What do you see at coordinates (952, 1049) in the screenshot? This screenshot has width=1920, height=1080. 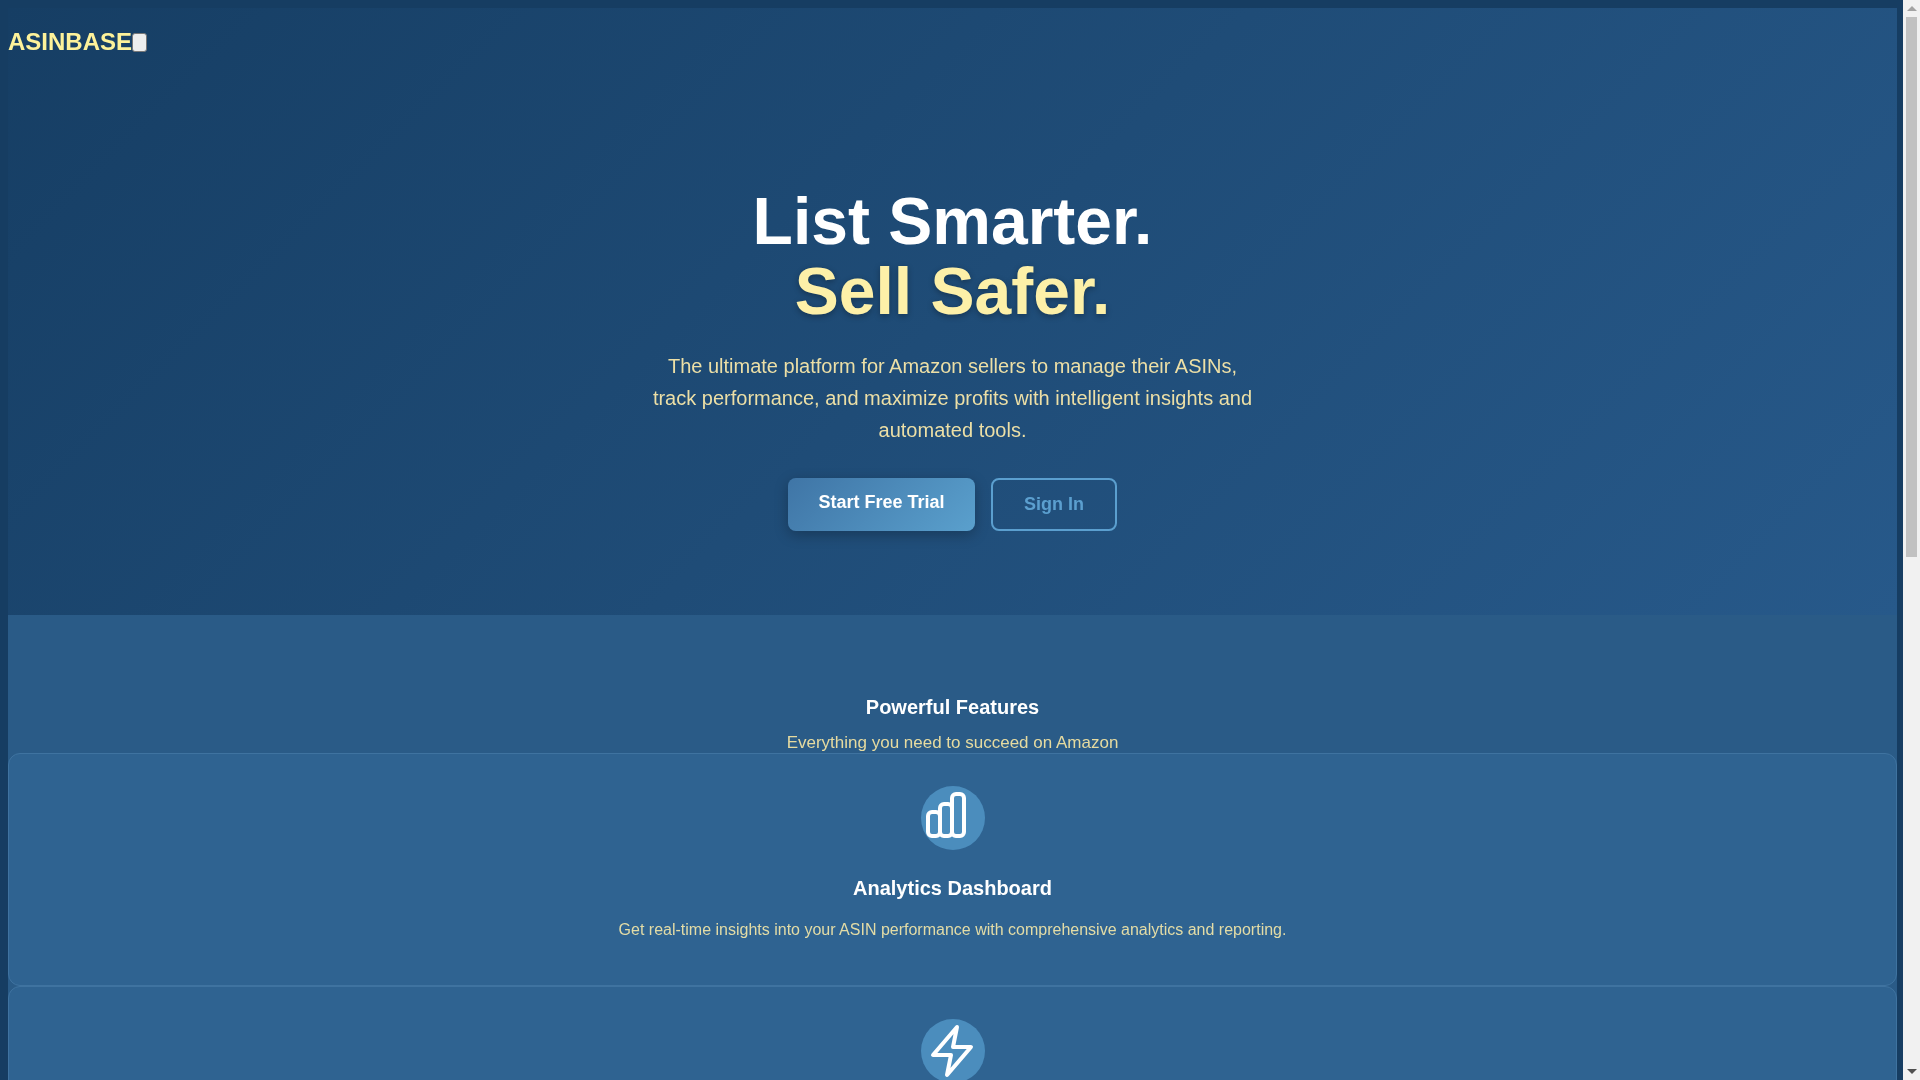 I see `lightning-icon` at bounding box center [952, 1049].